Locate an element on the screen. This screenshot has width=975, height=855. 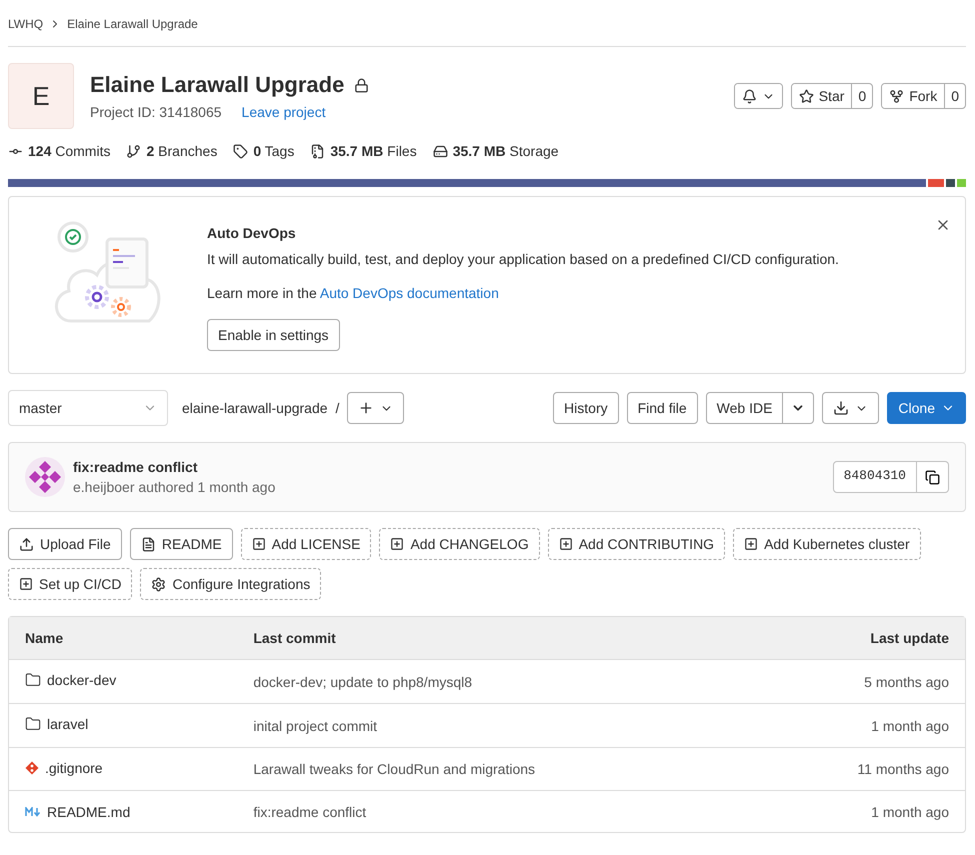
star-icon is located at coordinates (806, 96).